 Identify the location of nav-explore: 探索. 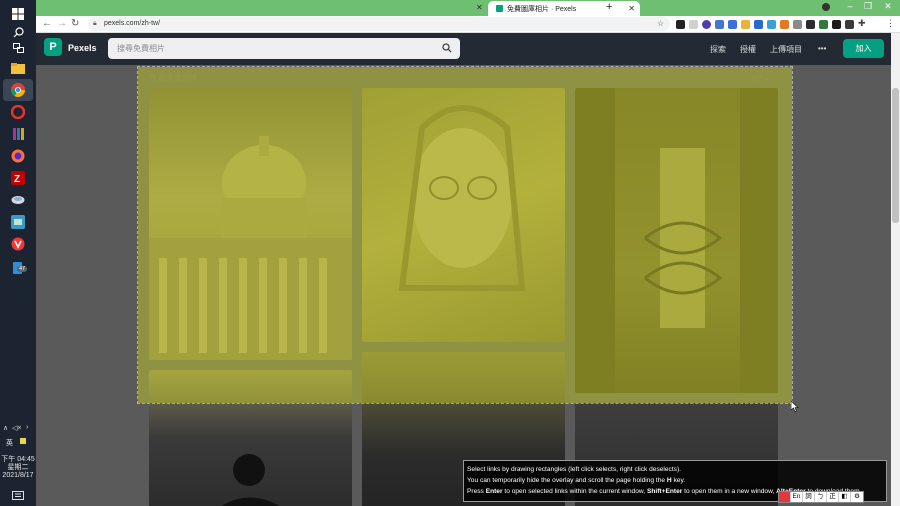
(718, 49).